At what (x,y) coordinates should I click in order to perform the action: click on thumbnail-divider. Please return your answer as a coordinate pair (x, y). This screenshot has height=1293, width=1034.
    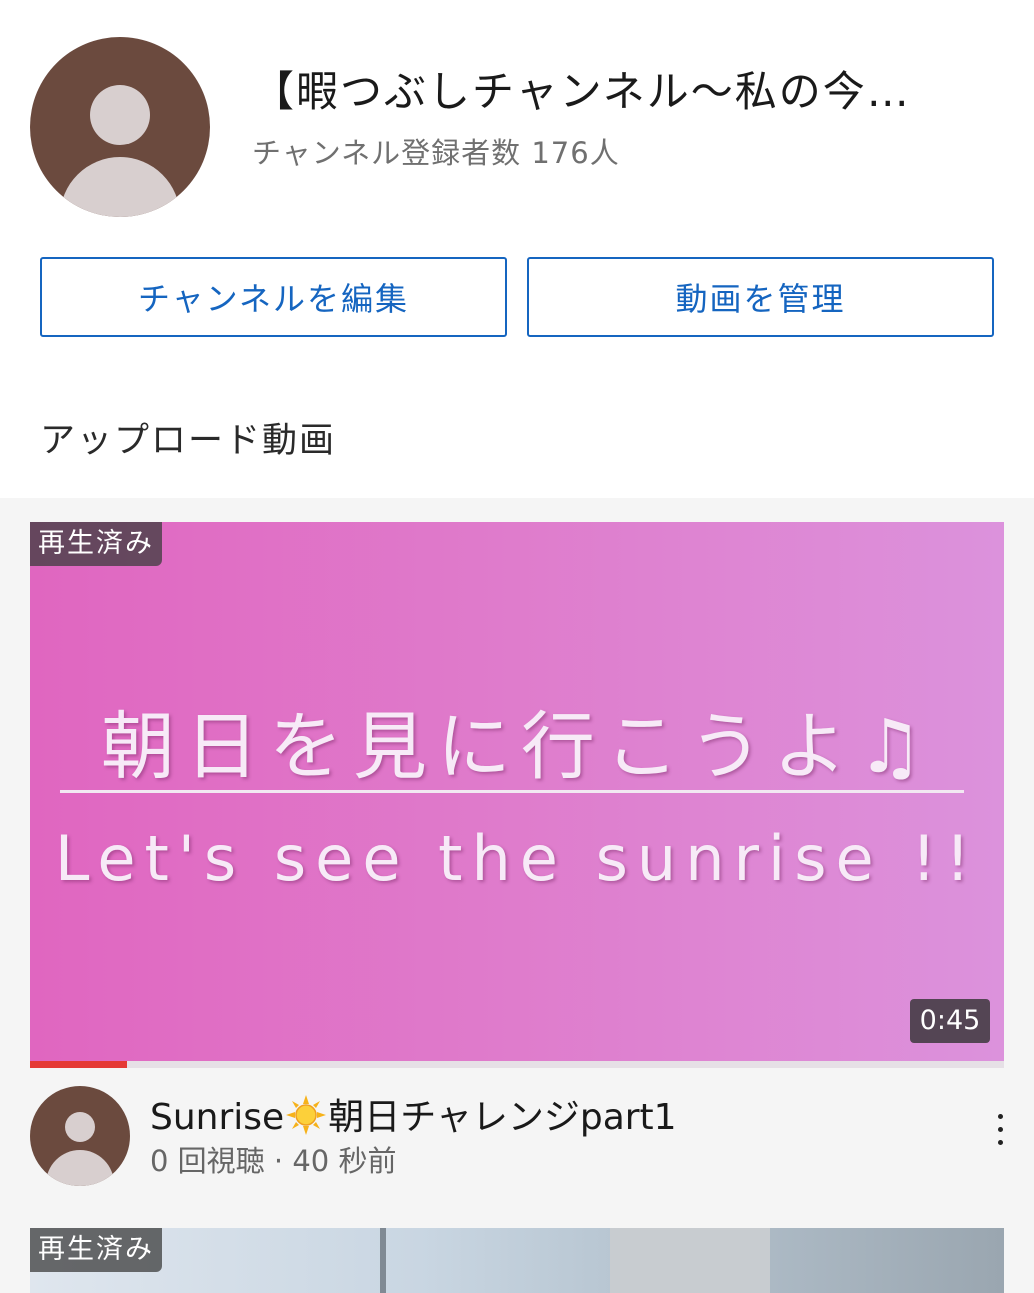
    Looking at the image, I should click on (512, 791).